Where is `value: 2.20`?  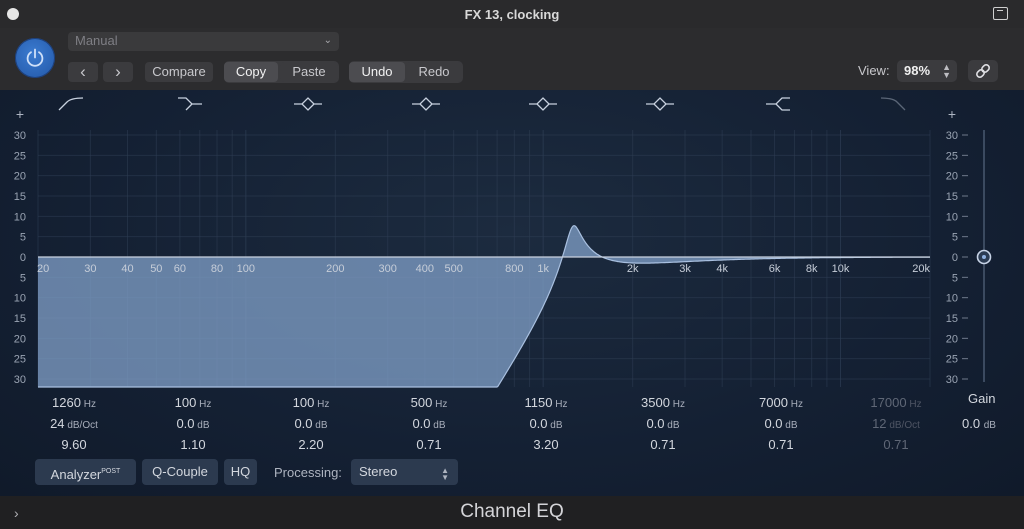 value: 2.20 is located at coordinates (311, 444).